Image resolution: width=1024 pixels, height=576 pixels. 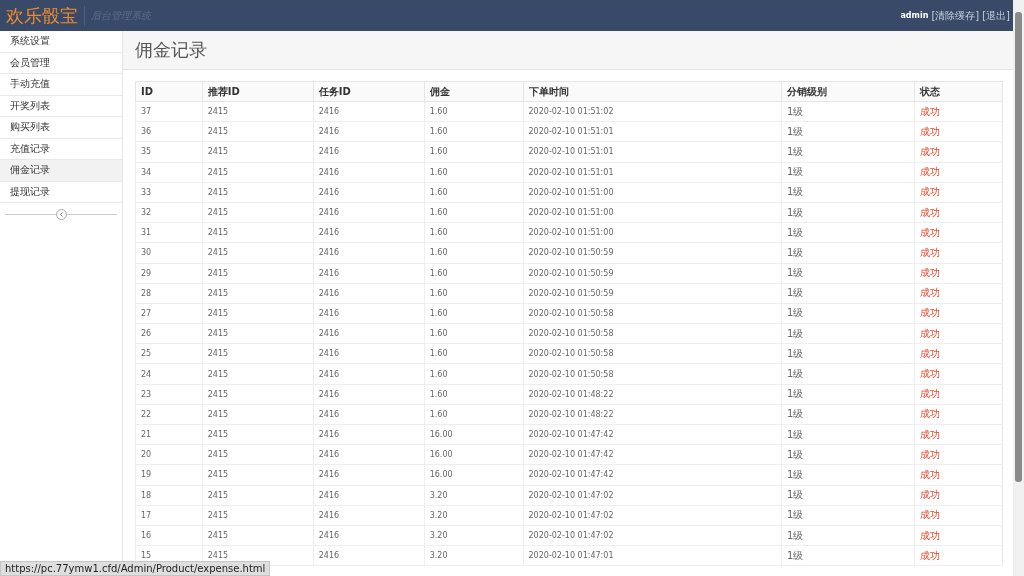 What do you see at coordinates (169, 394) in the screenshot?
I see `id-cell: 23` at bounding box center [169, 394].